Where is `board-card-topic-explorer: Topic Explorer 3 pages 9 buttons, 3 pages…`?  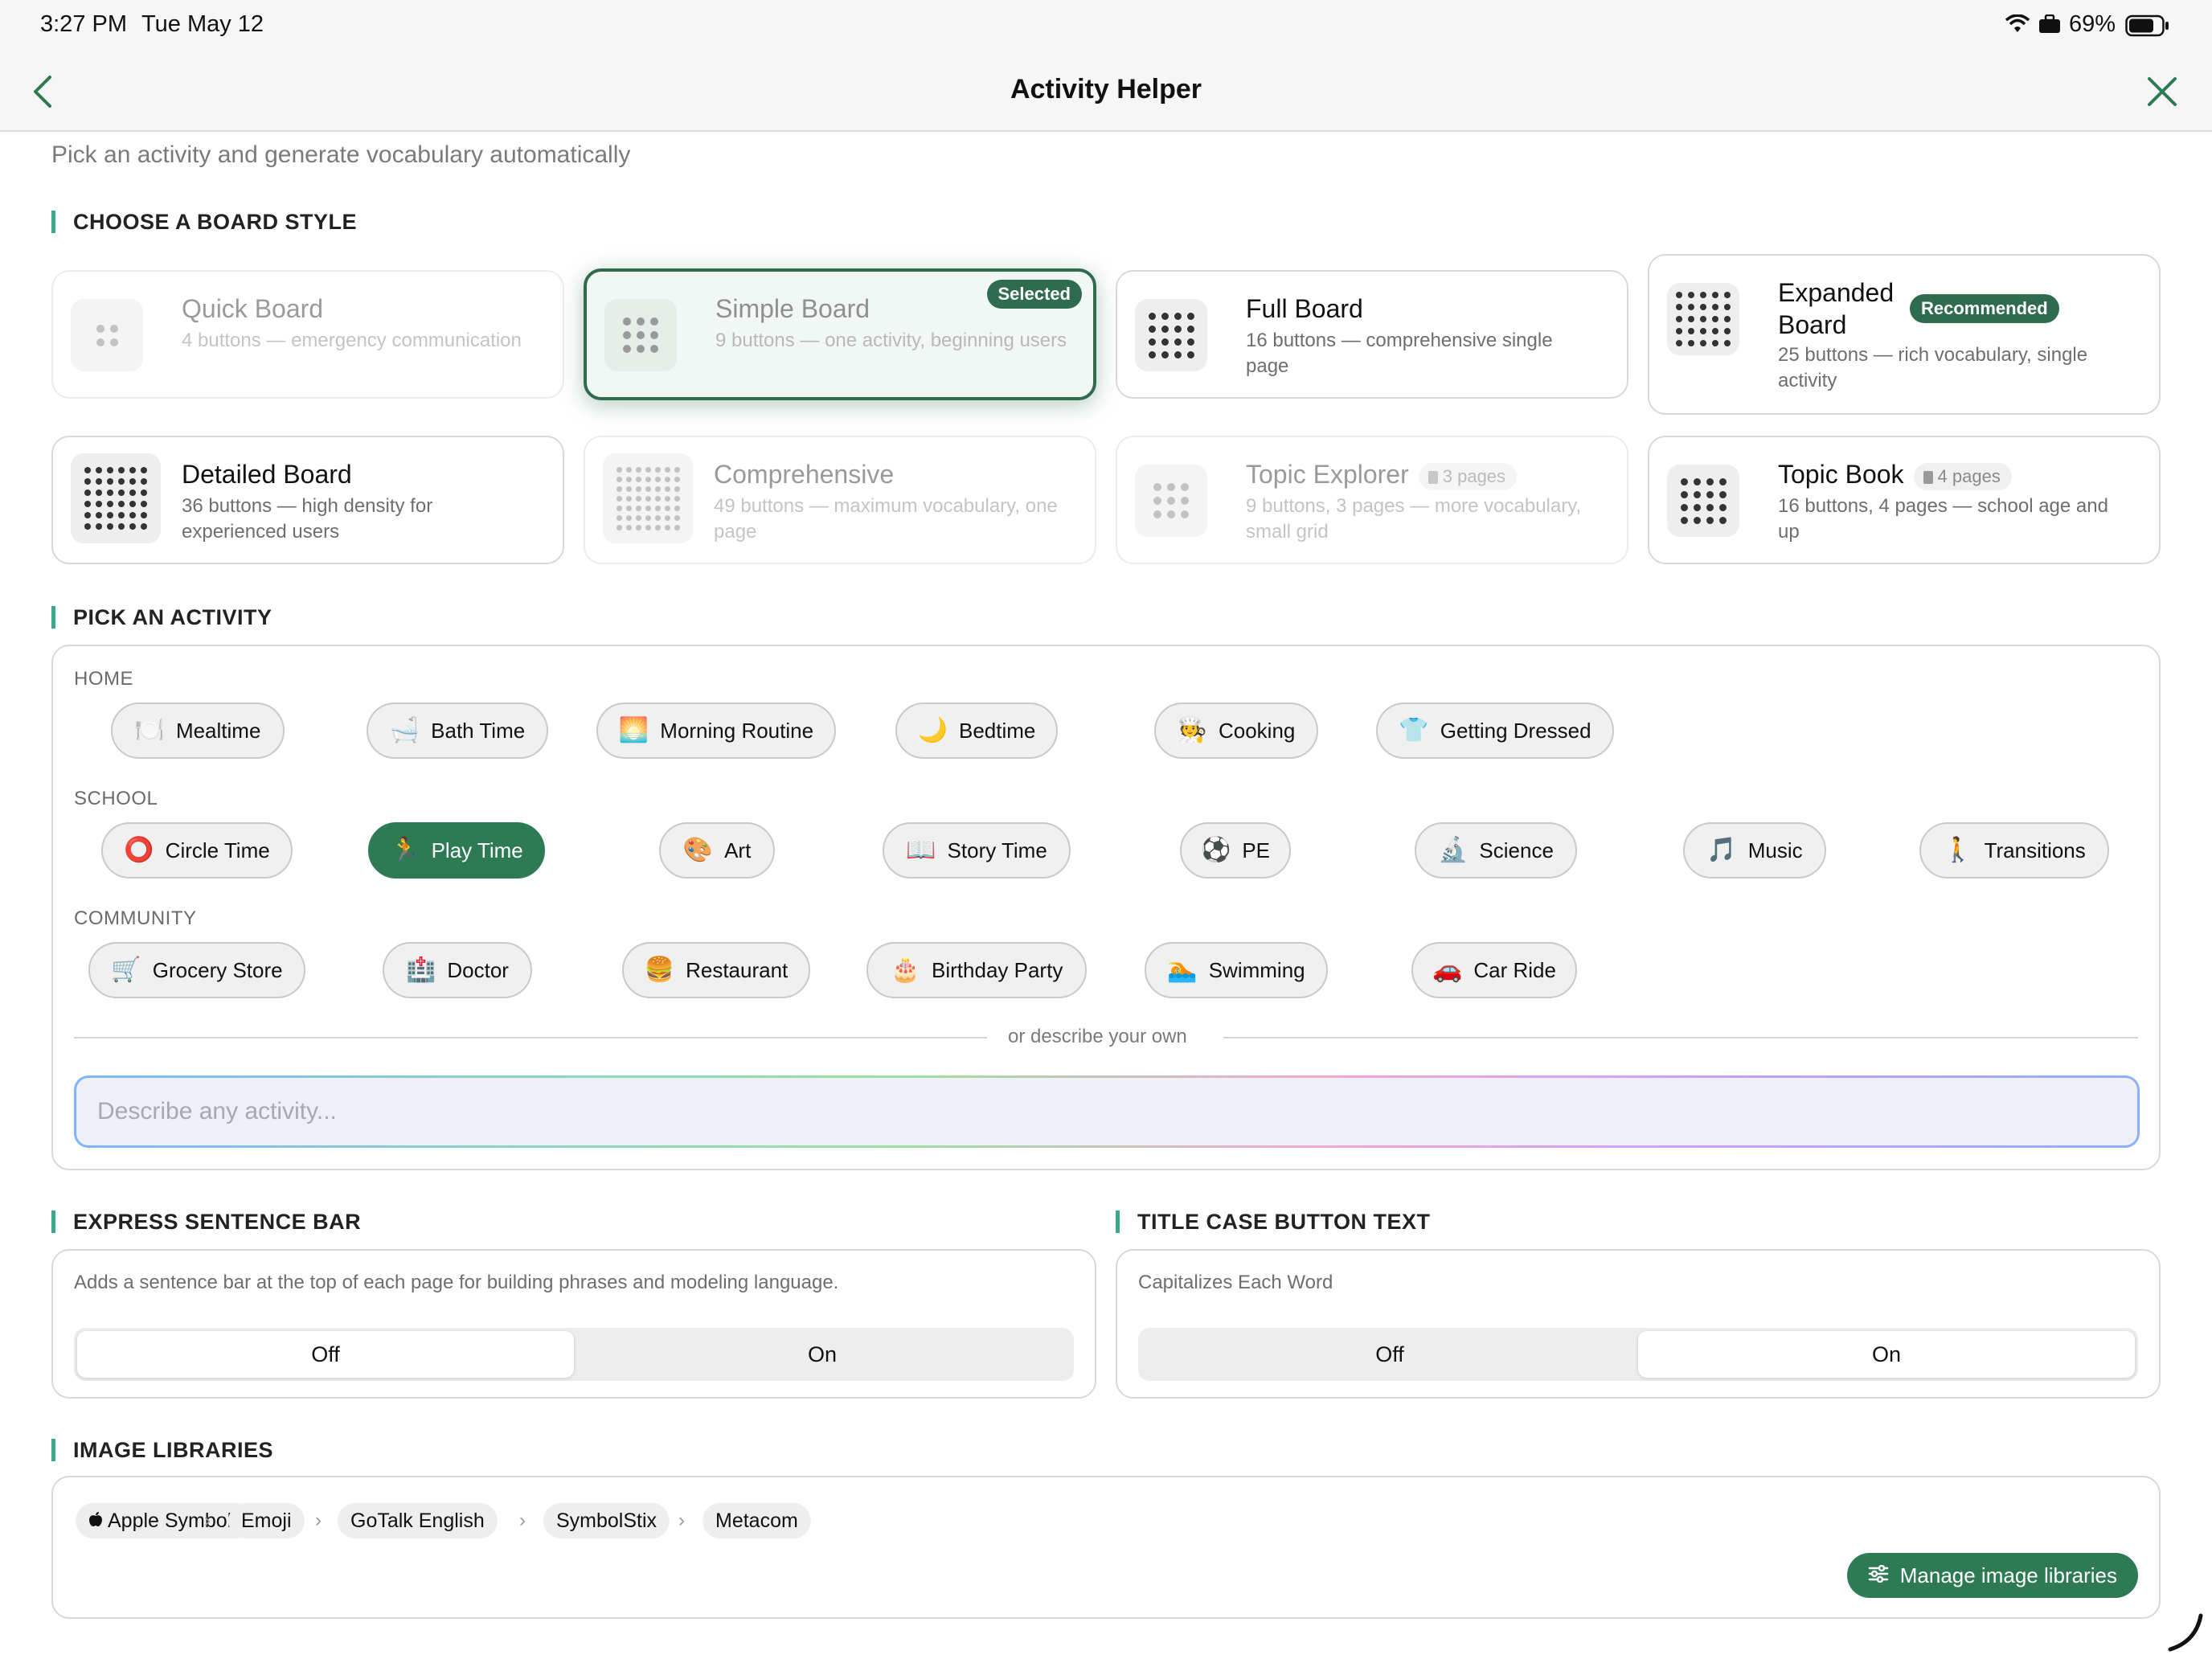
board-card-topic-explorer: Topic Explorer 3 pages 9 buttons, 3 pages… is located at coordinates (1372, 500).